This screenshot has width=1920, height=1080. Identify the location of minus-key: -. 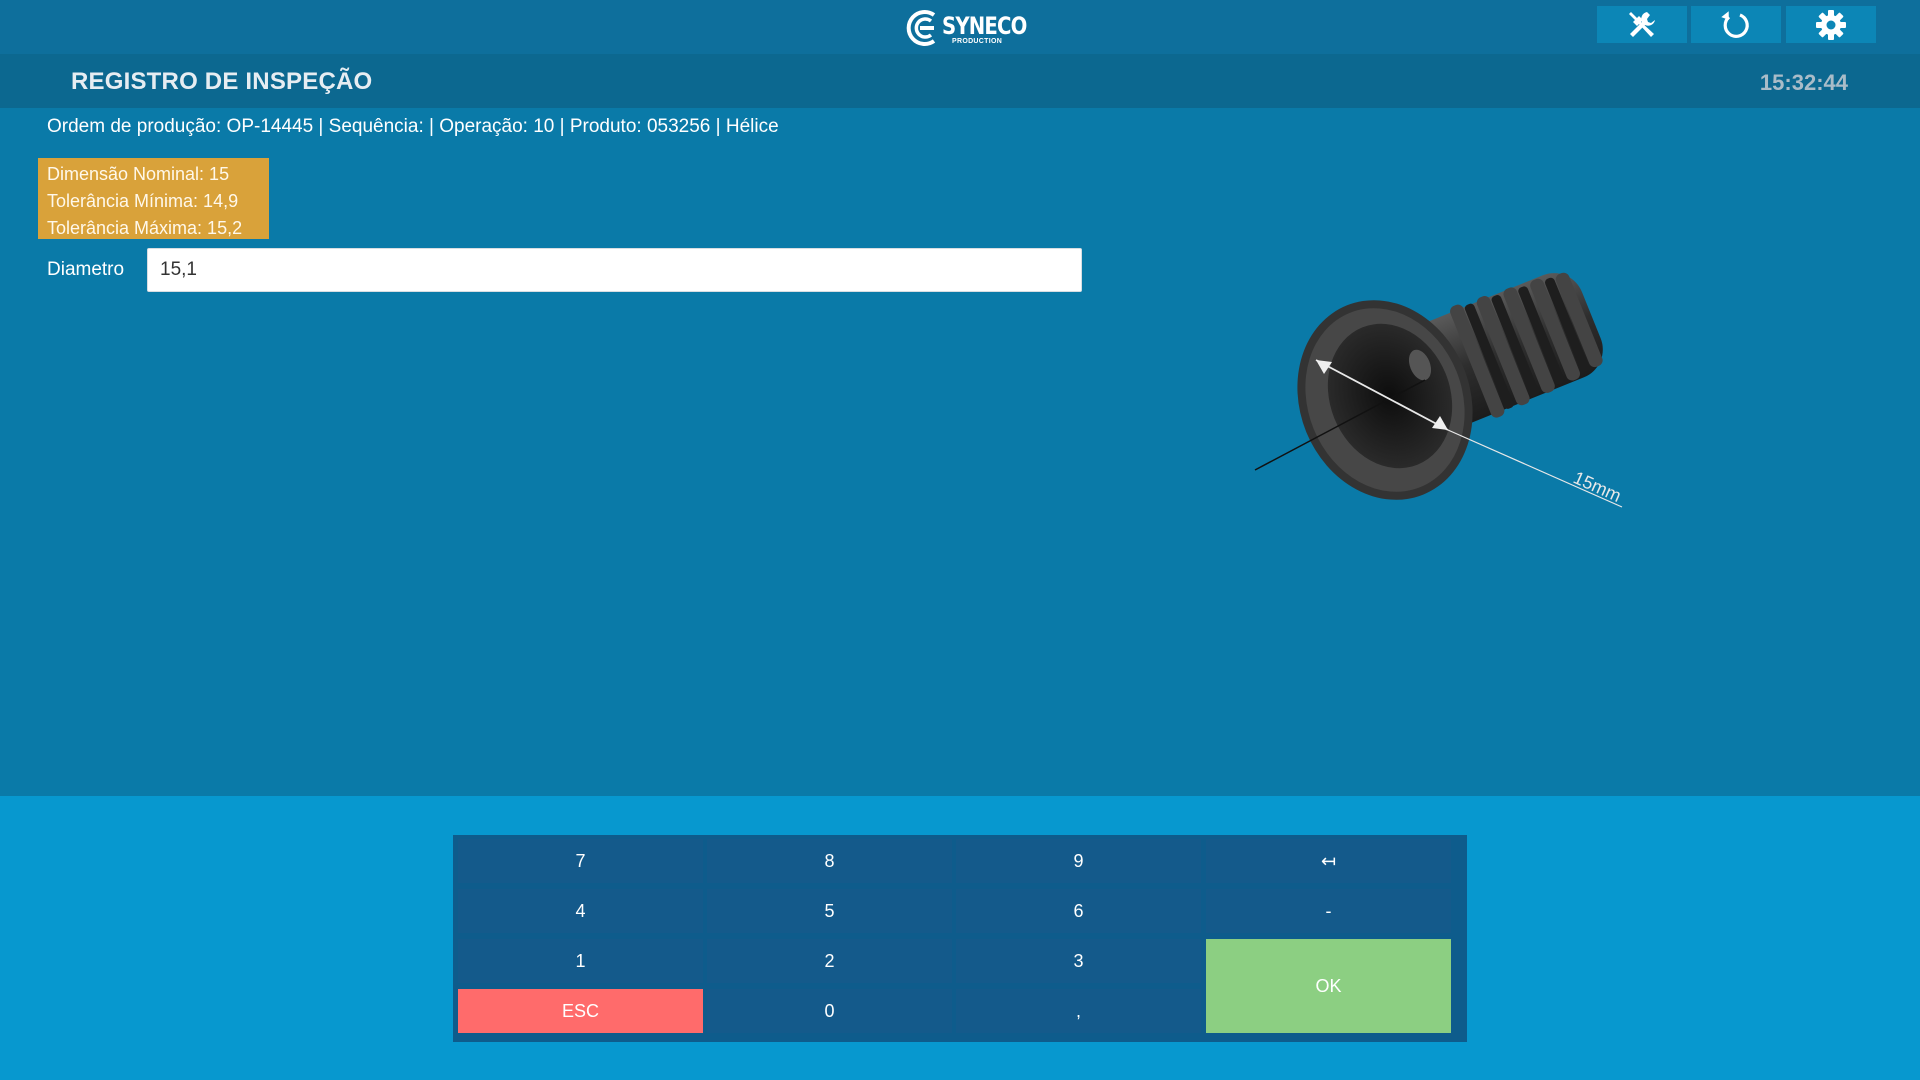
(1328, 911).